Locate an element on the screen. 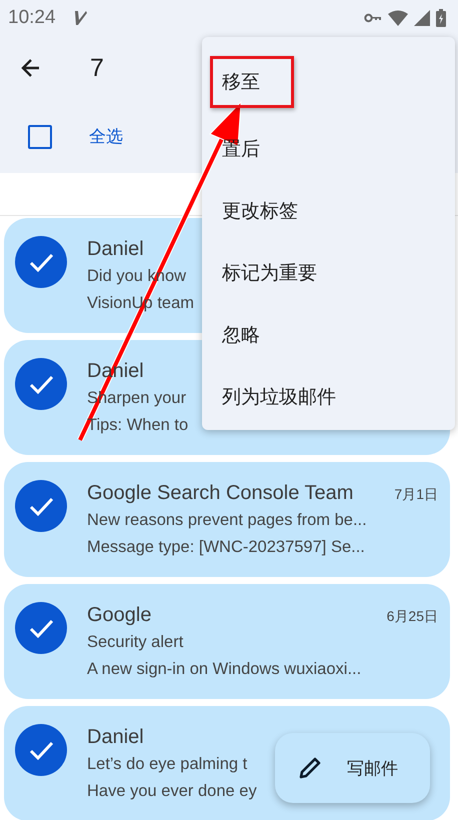 This screenshot has width=458, height=820. email-subject: Let’s do eye palming t is located at coordinates (167, 764).